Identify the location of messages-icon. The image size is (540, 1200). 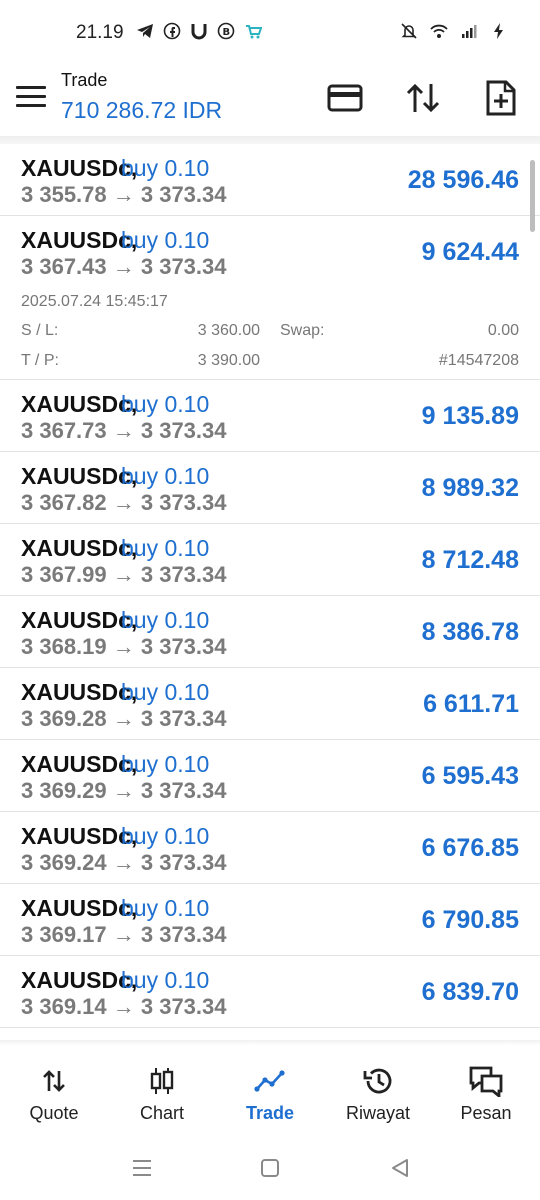
(486, 1081).